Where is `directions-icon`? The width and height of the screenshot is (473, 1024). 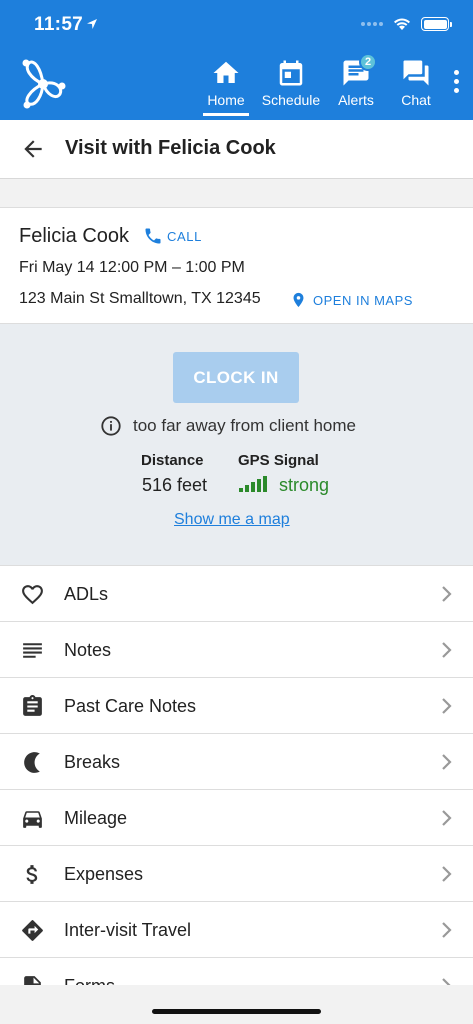 directions-icon is located at coordinates (32, 930).